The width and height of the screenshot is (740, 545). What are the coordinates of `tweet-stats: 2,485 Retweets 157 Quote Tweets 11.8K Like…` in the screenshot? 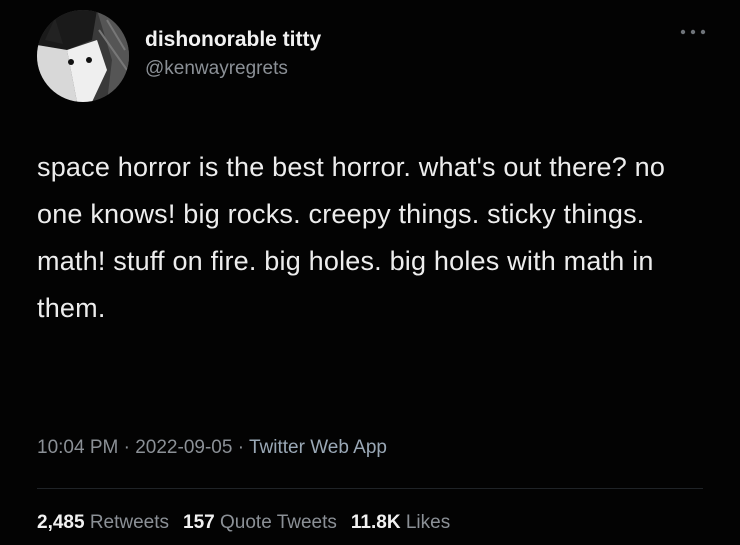 It's located at (243, 523).